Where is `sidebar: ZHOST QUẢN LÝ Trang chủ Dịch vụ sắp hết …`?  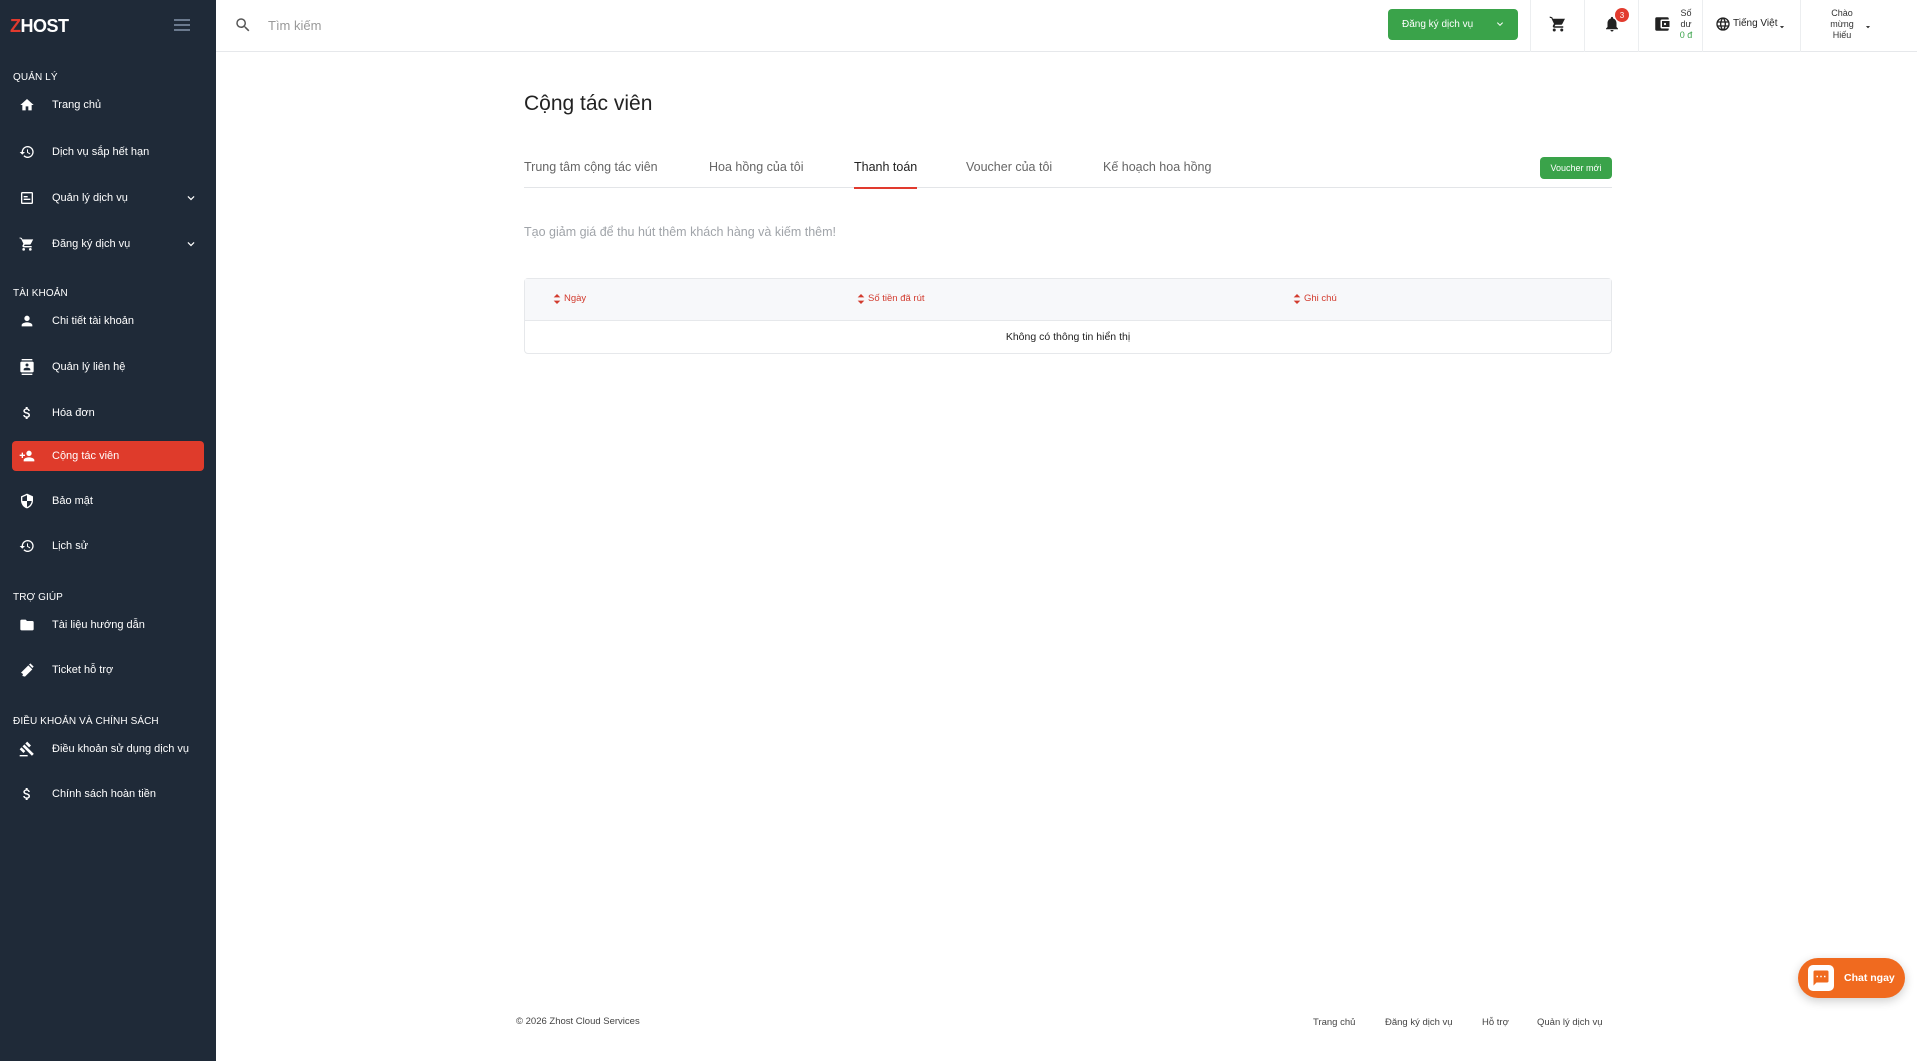 sidebar: ZHOST QUẢN LÝ Trang chủ Dịch vụ sắp hết … is located at coordinates (108, 530).